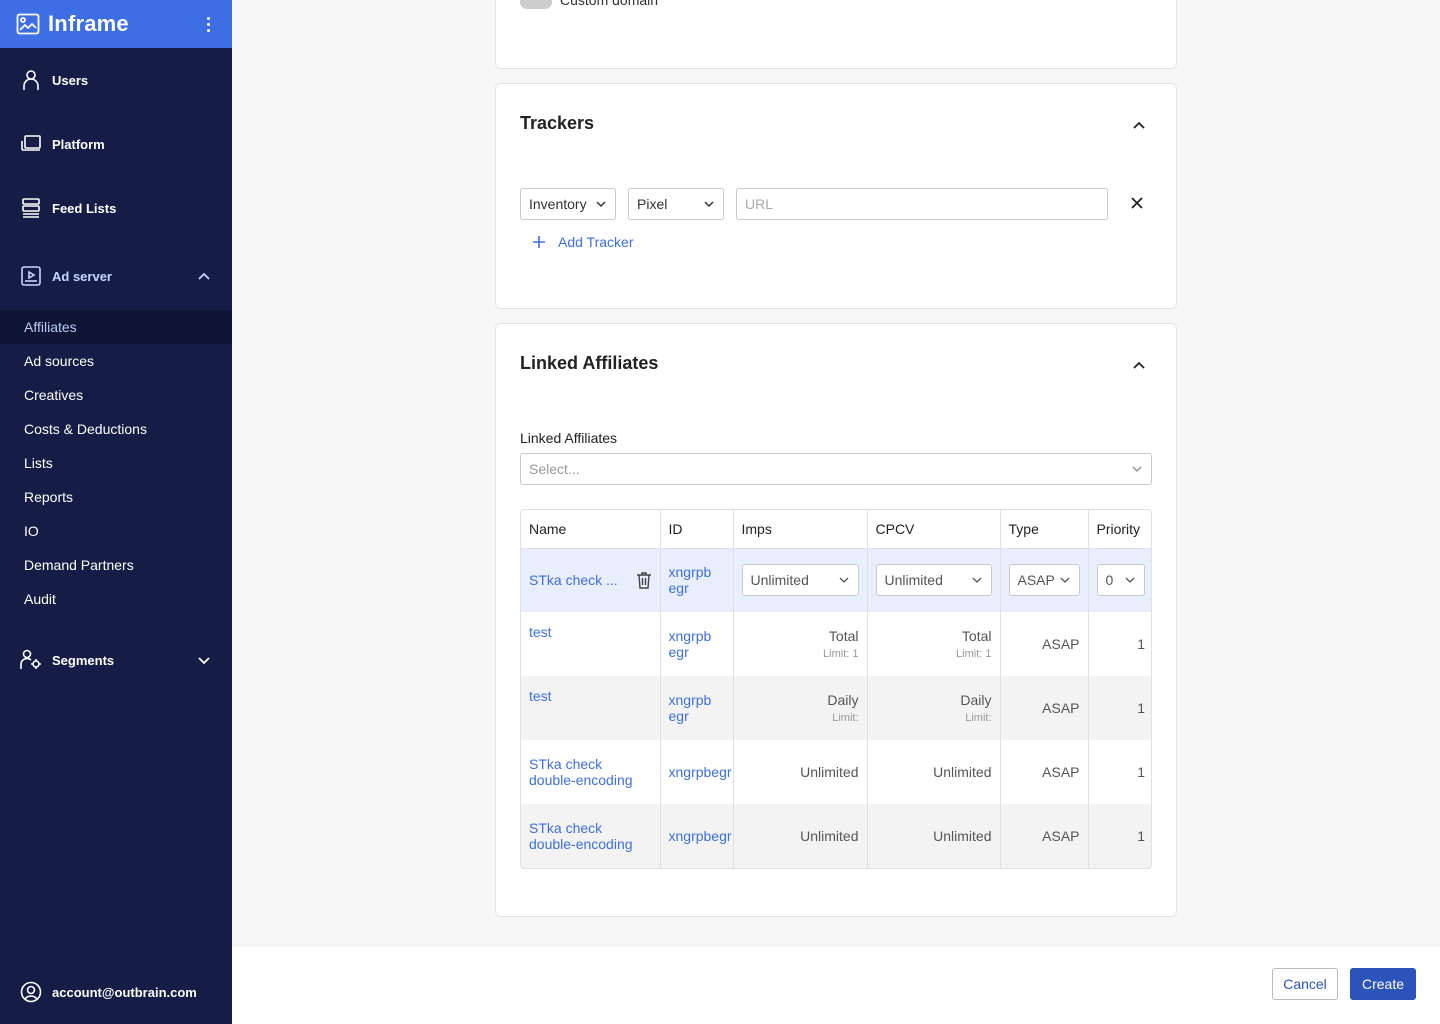  I want to click on table-header-row: Name ID Imps CPCV Type Priority, so click(836, 529).